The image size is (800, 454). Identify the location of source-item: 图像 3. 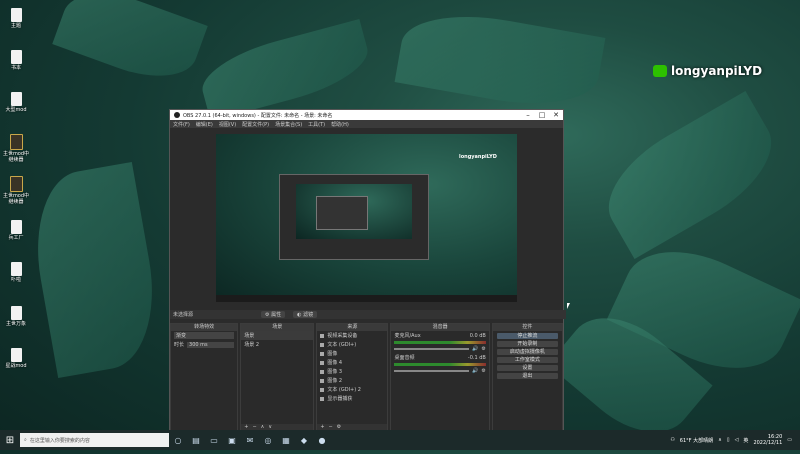
(352, 371).